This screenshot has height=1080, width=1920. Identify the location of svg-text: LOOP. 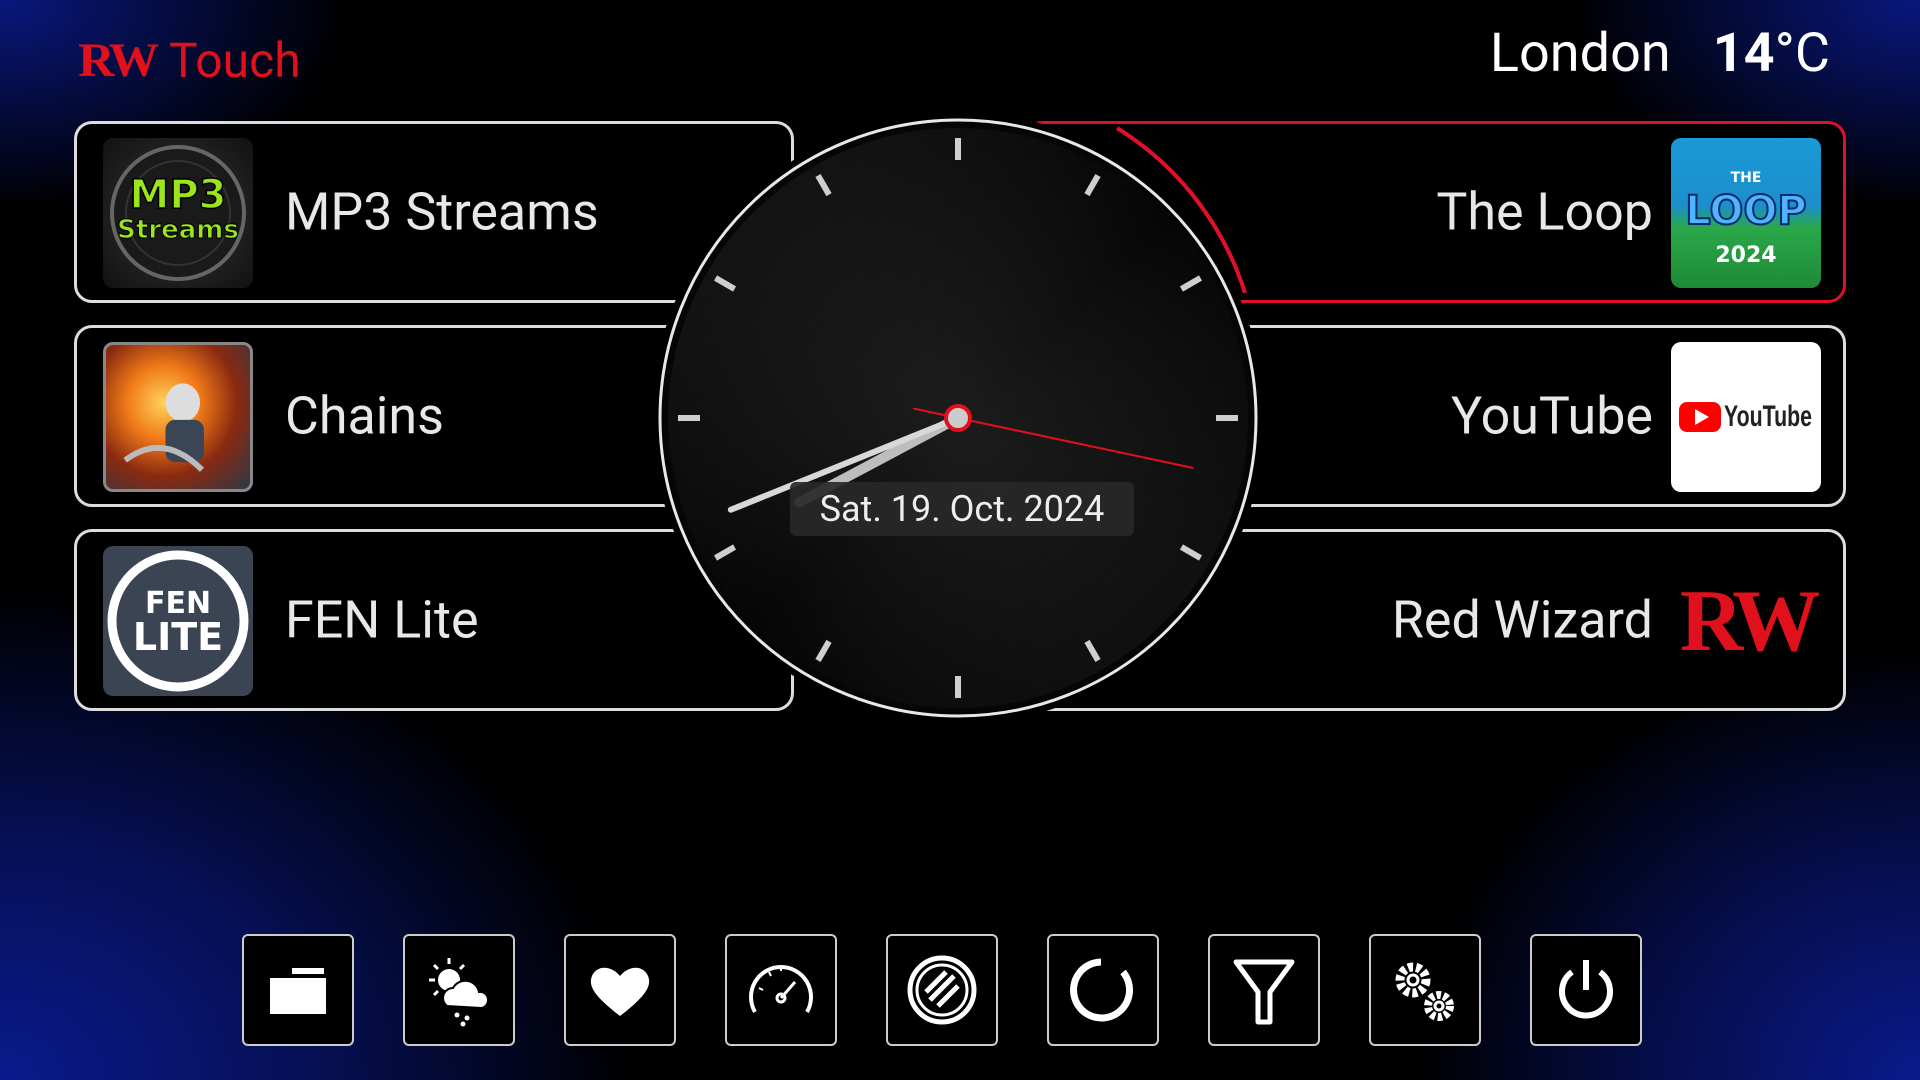
(1745, 211).